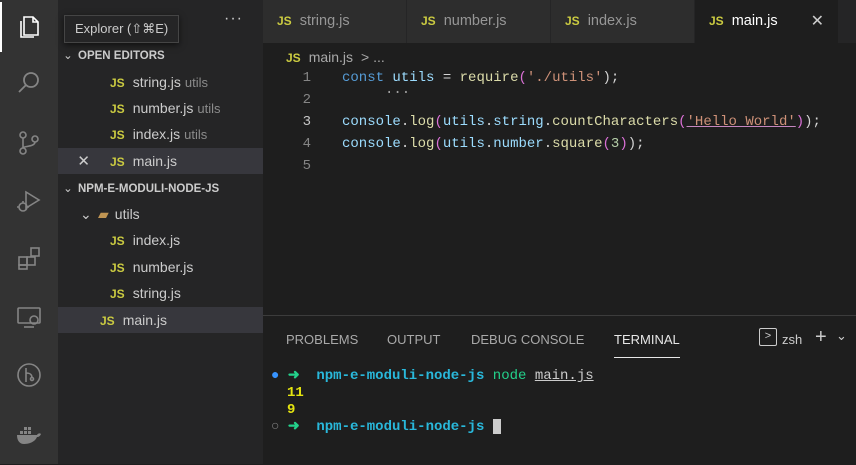  I want to click on open-editors-header: ⌄ OPEN EDITORS, so click(111, 56).